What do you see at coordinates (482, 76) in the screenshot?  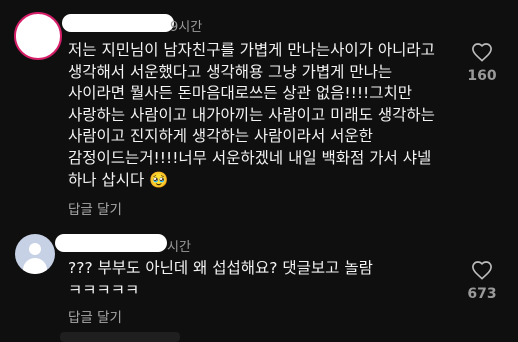 I see `like-count: 160` at bounding box center [482, 76].